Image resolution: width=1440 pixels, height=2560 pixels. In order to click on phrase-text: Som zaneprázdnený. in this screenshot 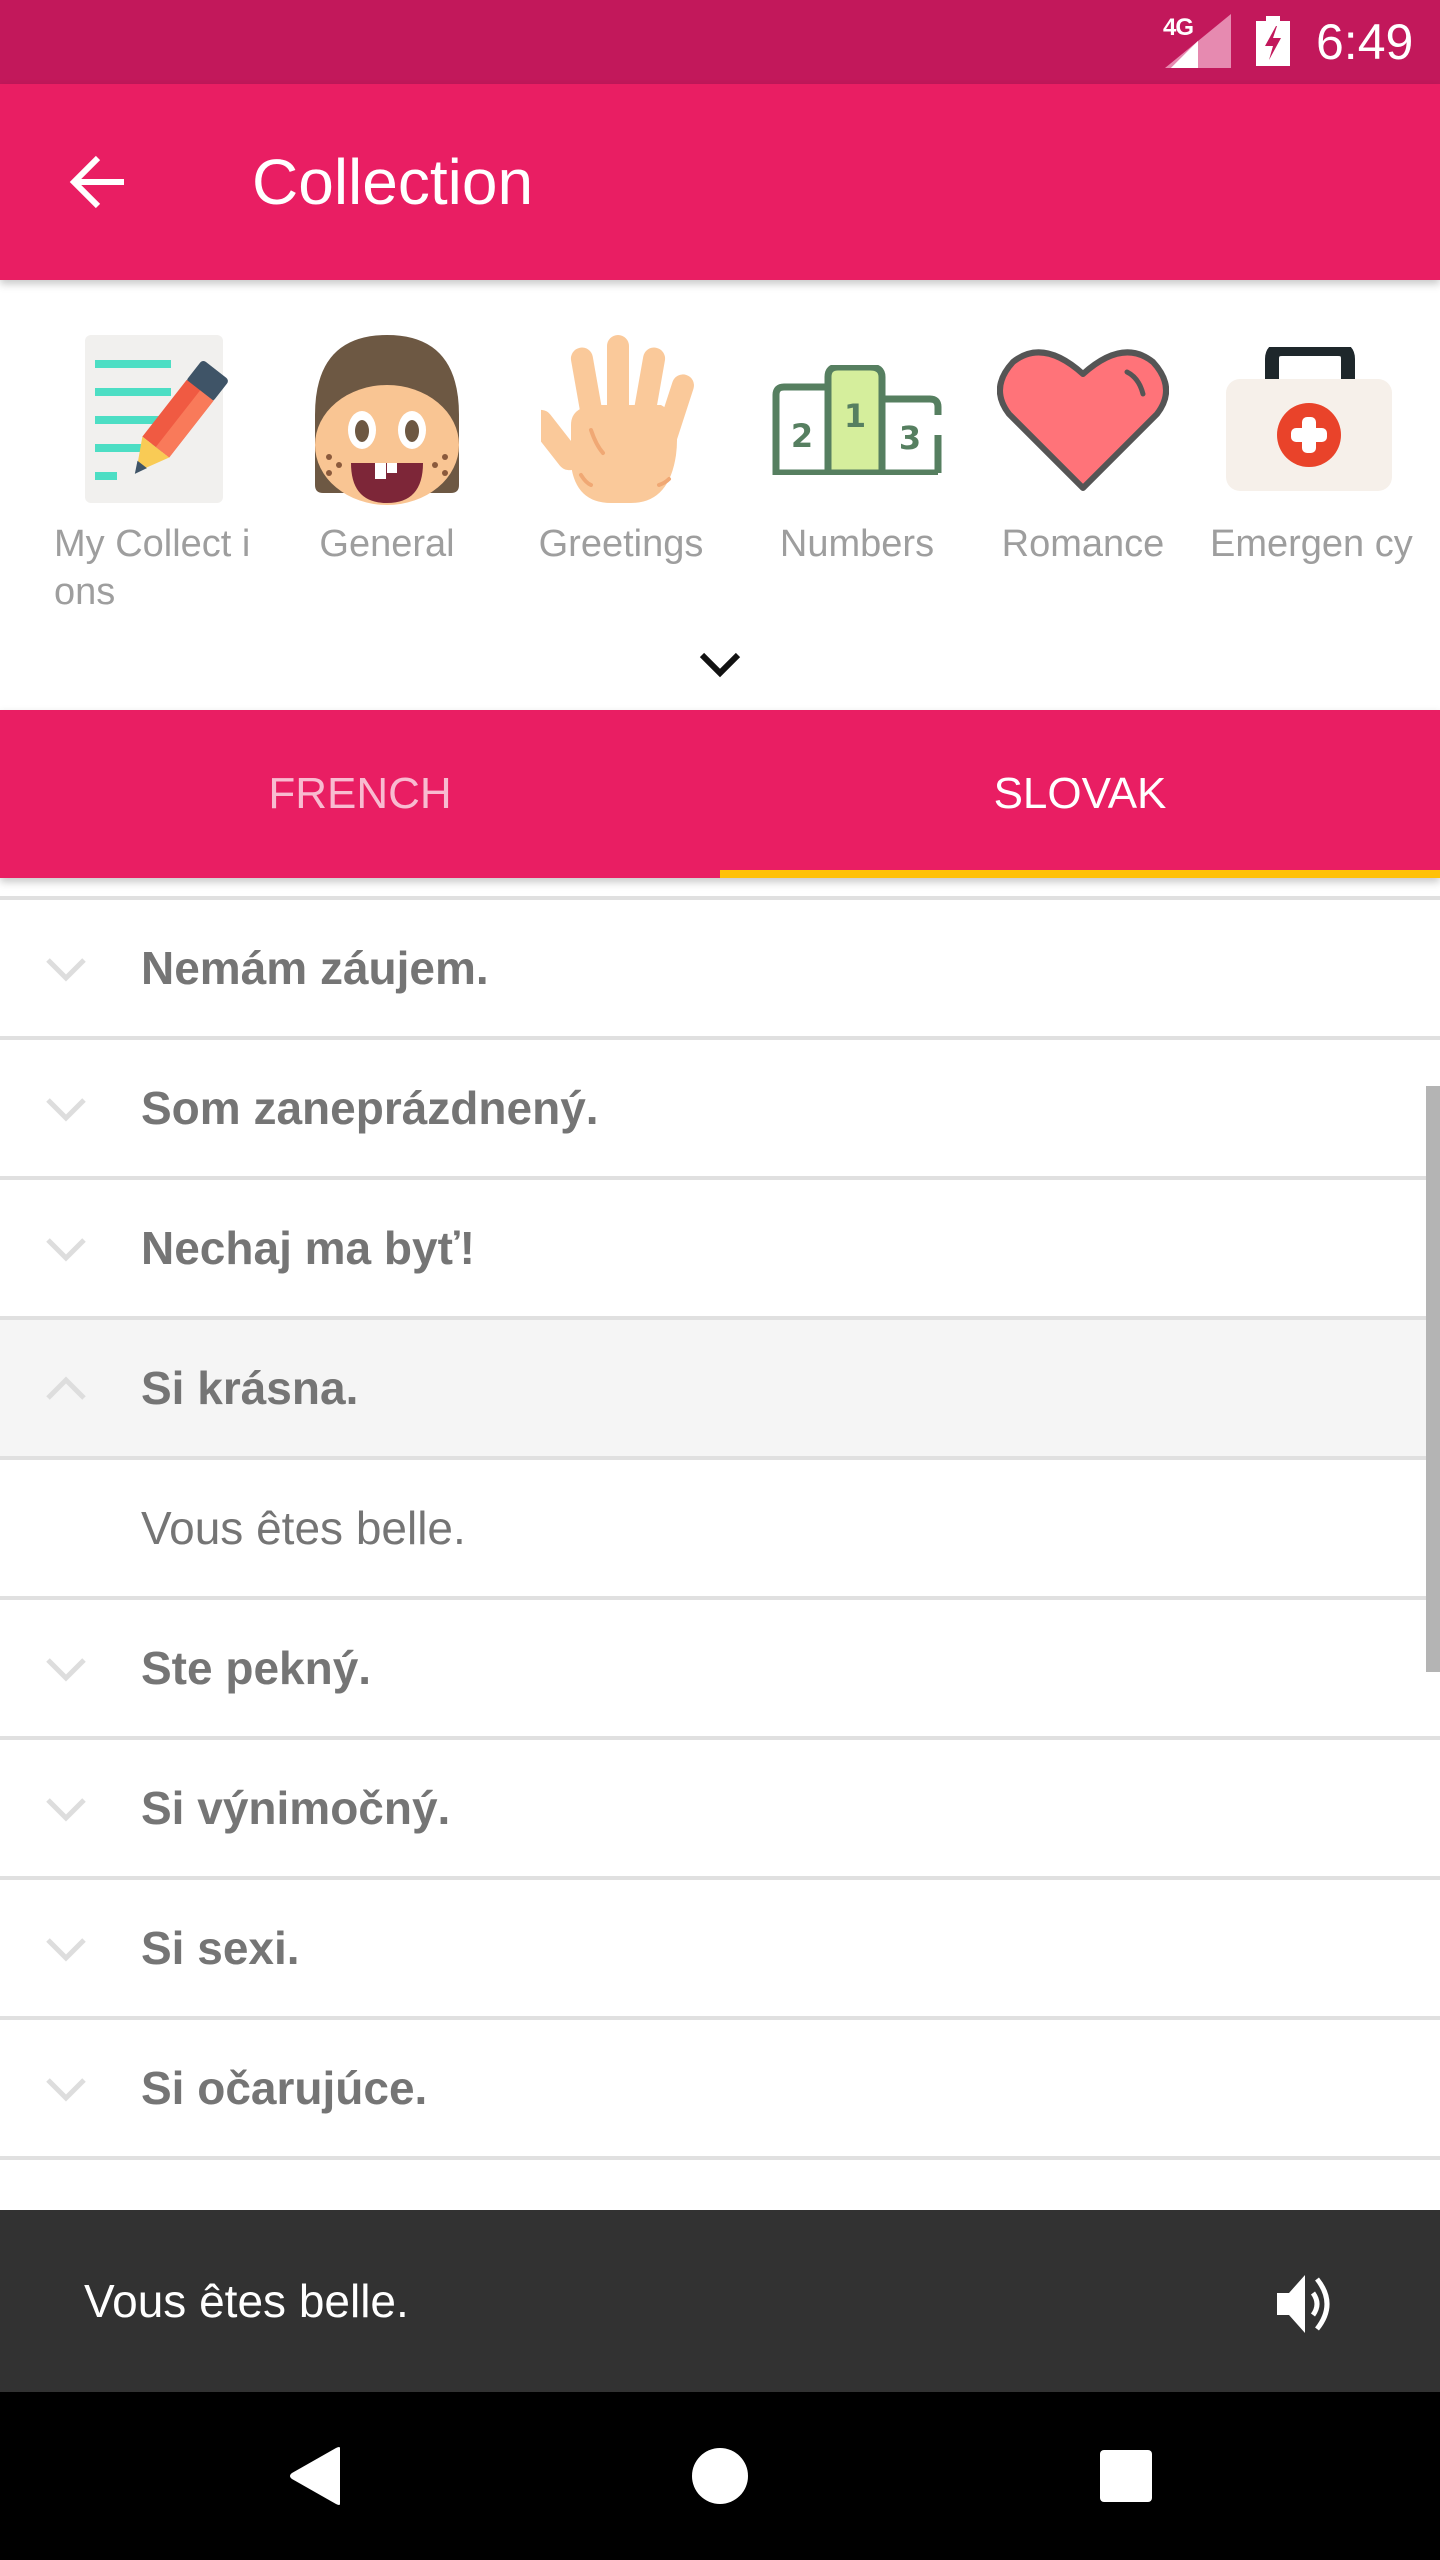, I will do `click(370, 1108)`.